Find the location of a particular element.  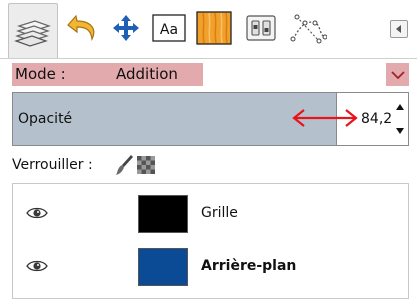

arrow-down-icon is located at coordinates (400, 131).